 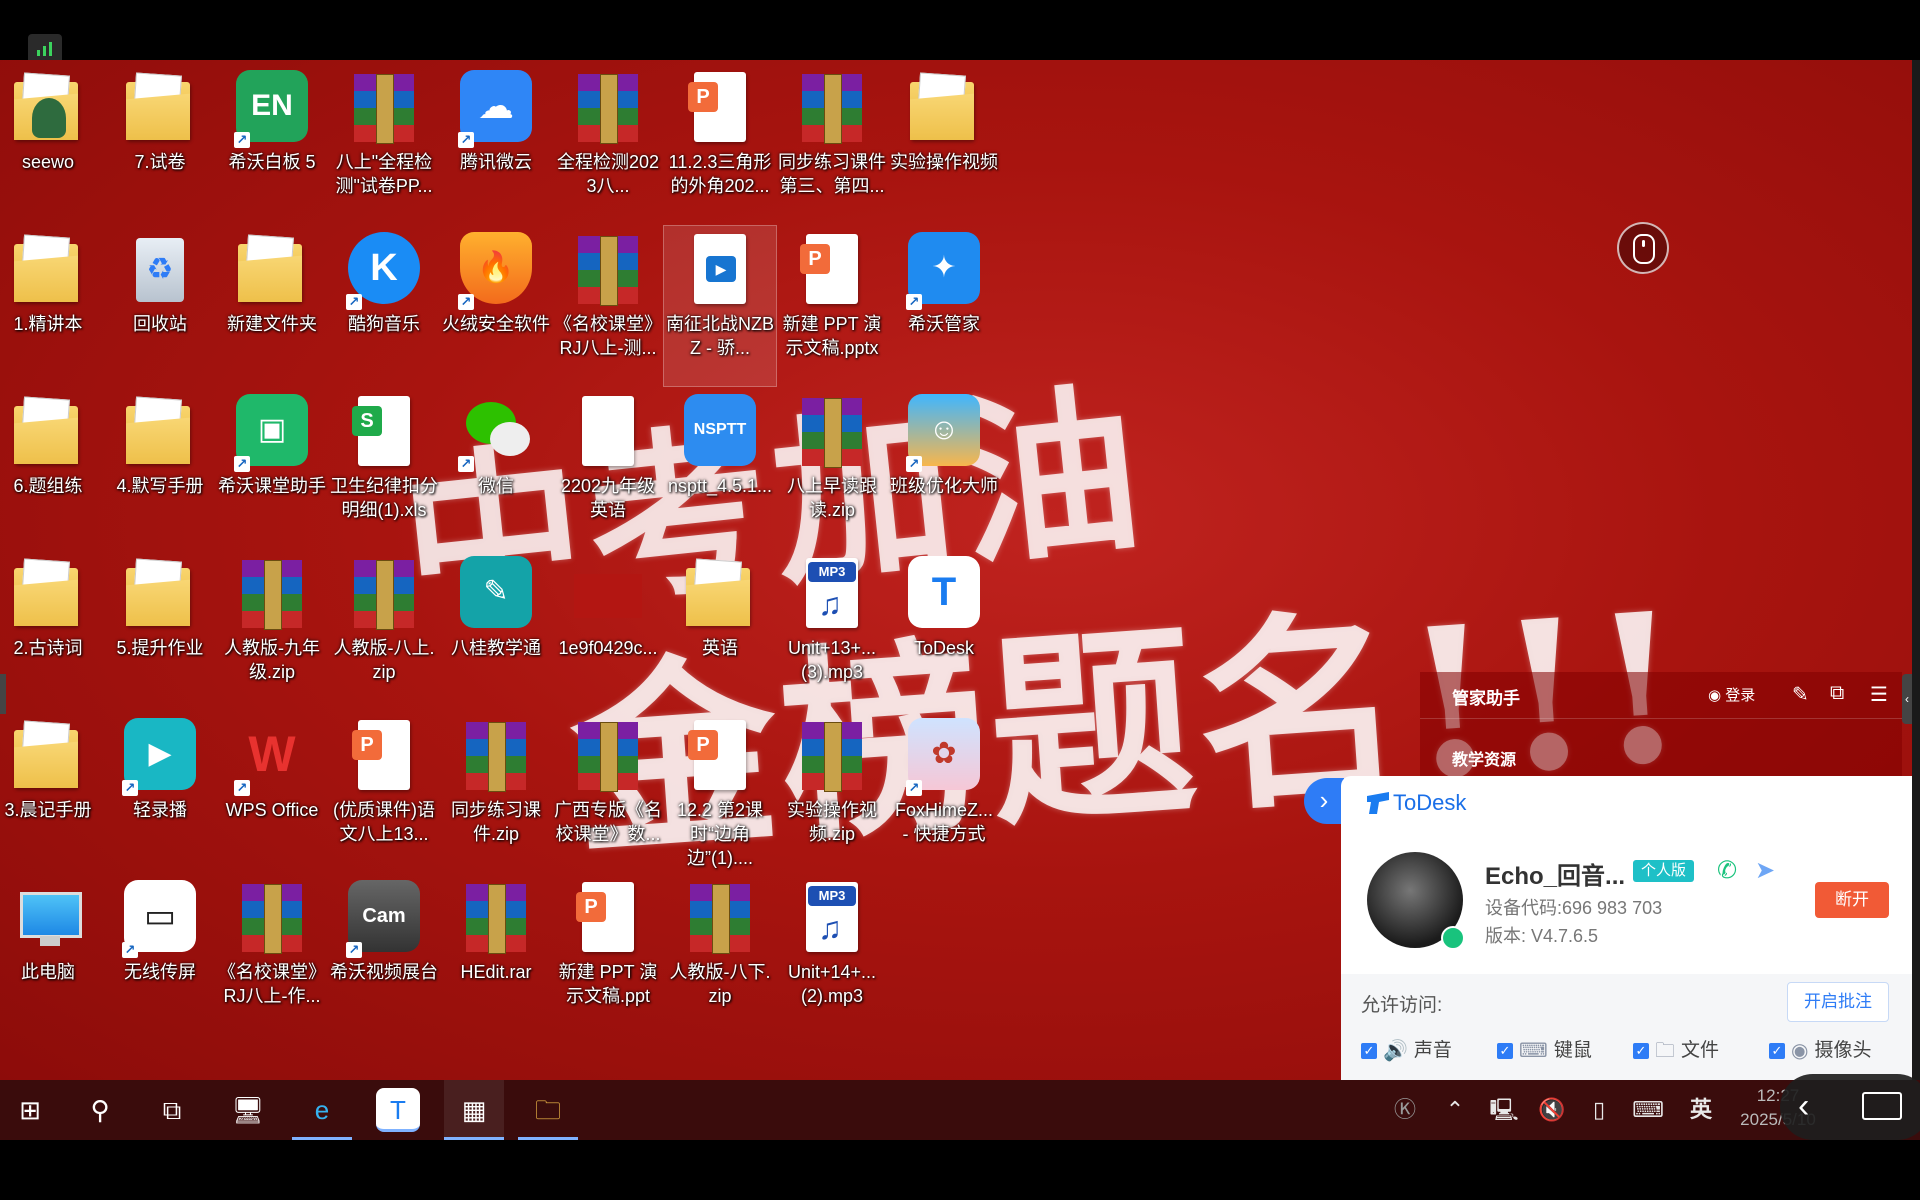 What do you see at coordinates (608, 954) in the screenshot?
I see `desktop-icon-ppt: P 新建 PPT 演示文稿.ppt` at bounding box center [608, 954].